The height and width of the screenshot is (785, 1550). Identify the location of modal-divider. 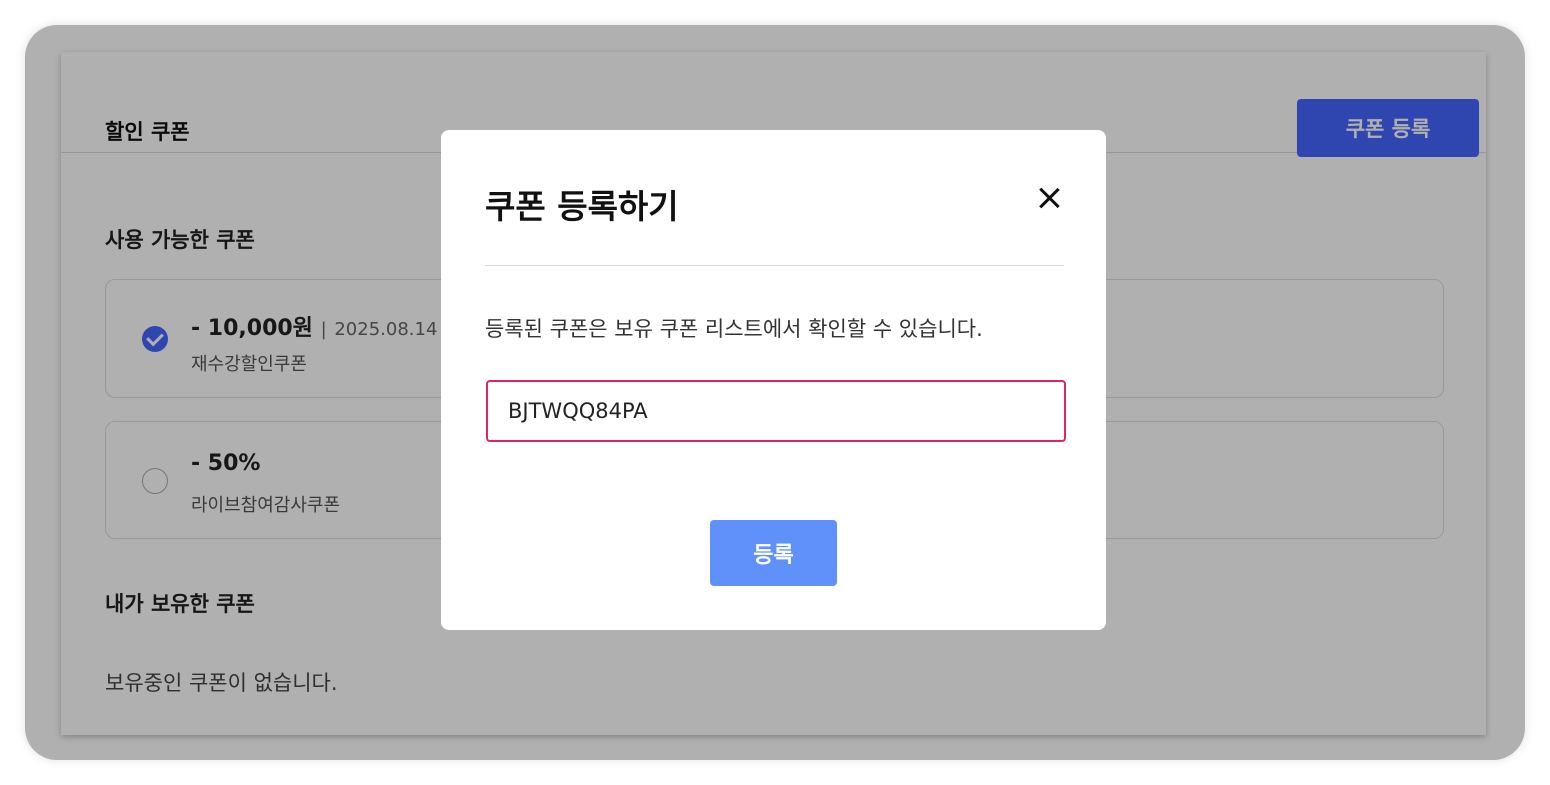
(774, 265).